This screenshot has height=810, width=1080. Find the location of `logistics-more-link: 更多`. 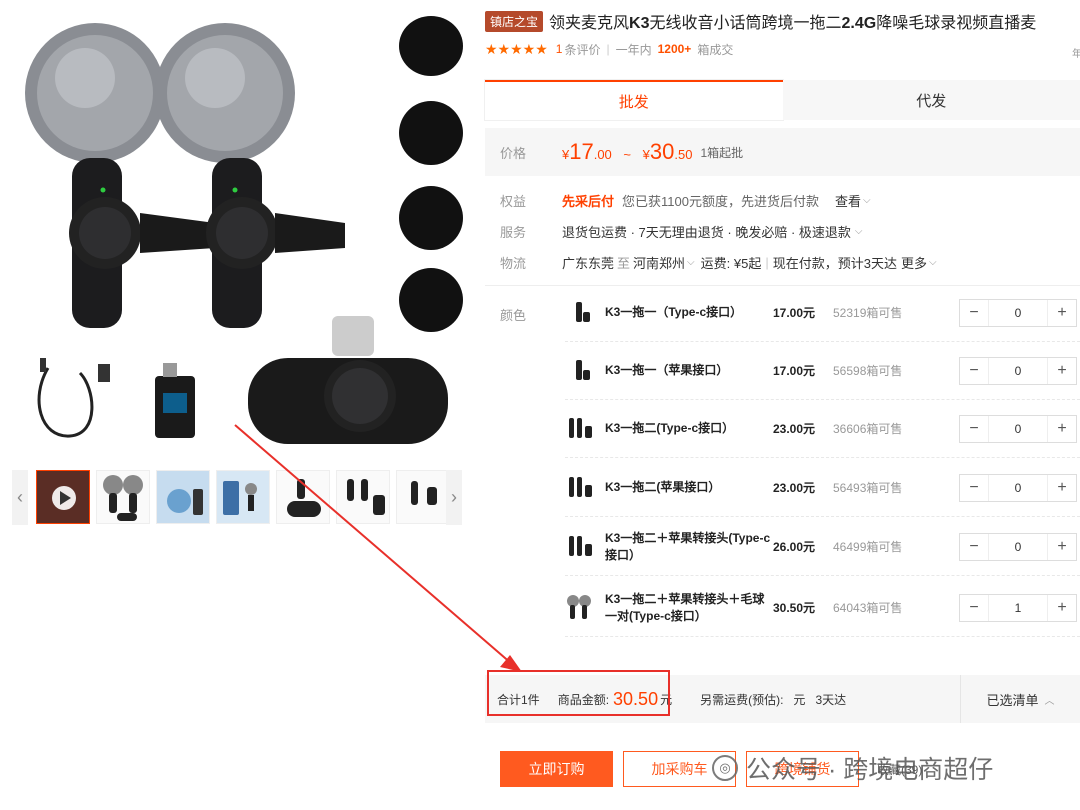

logistics-more-link: 更多 is located at coordinates (914, 262).